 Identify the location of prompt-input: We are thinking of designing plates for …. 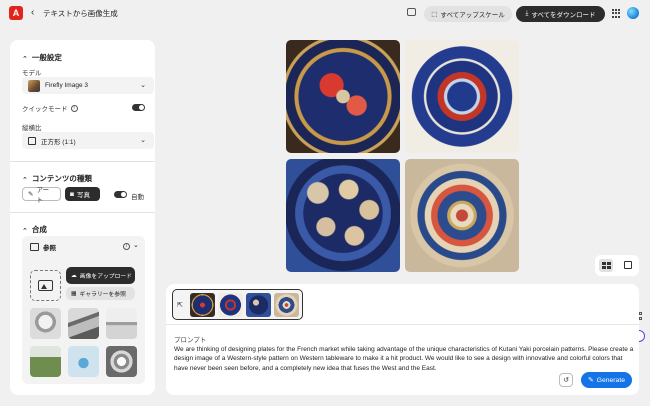
(405, 359).